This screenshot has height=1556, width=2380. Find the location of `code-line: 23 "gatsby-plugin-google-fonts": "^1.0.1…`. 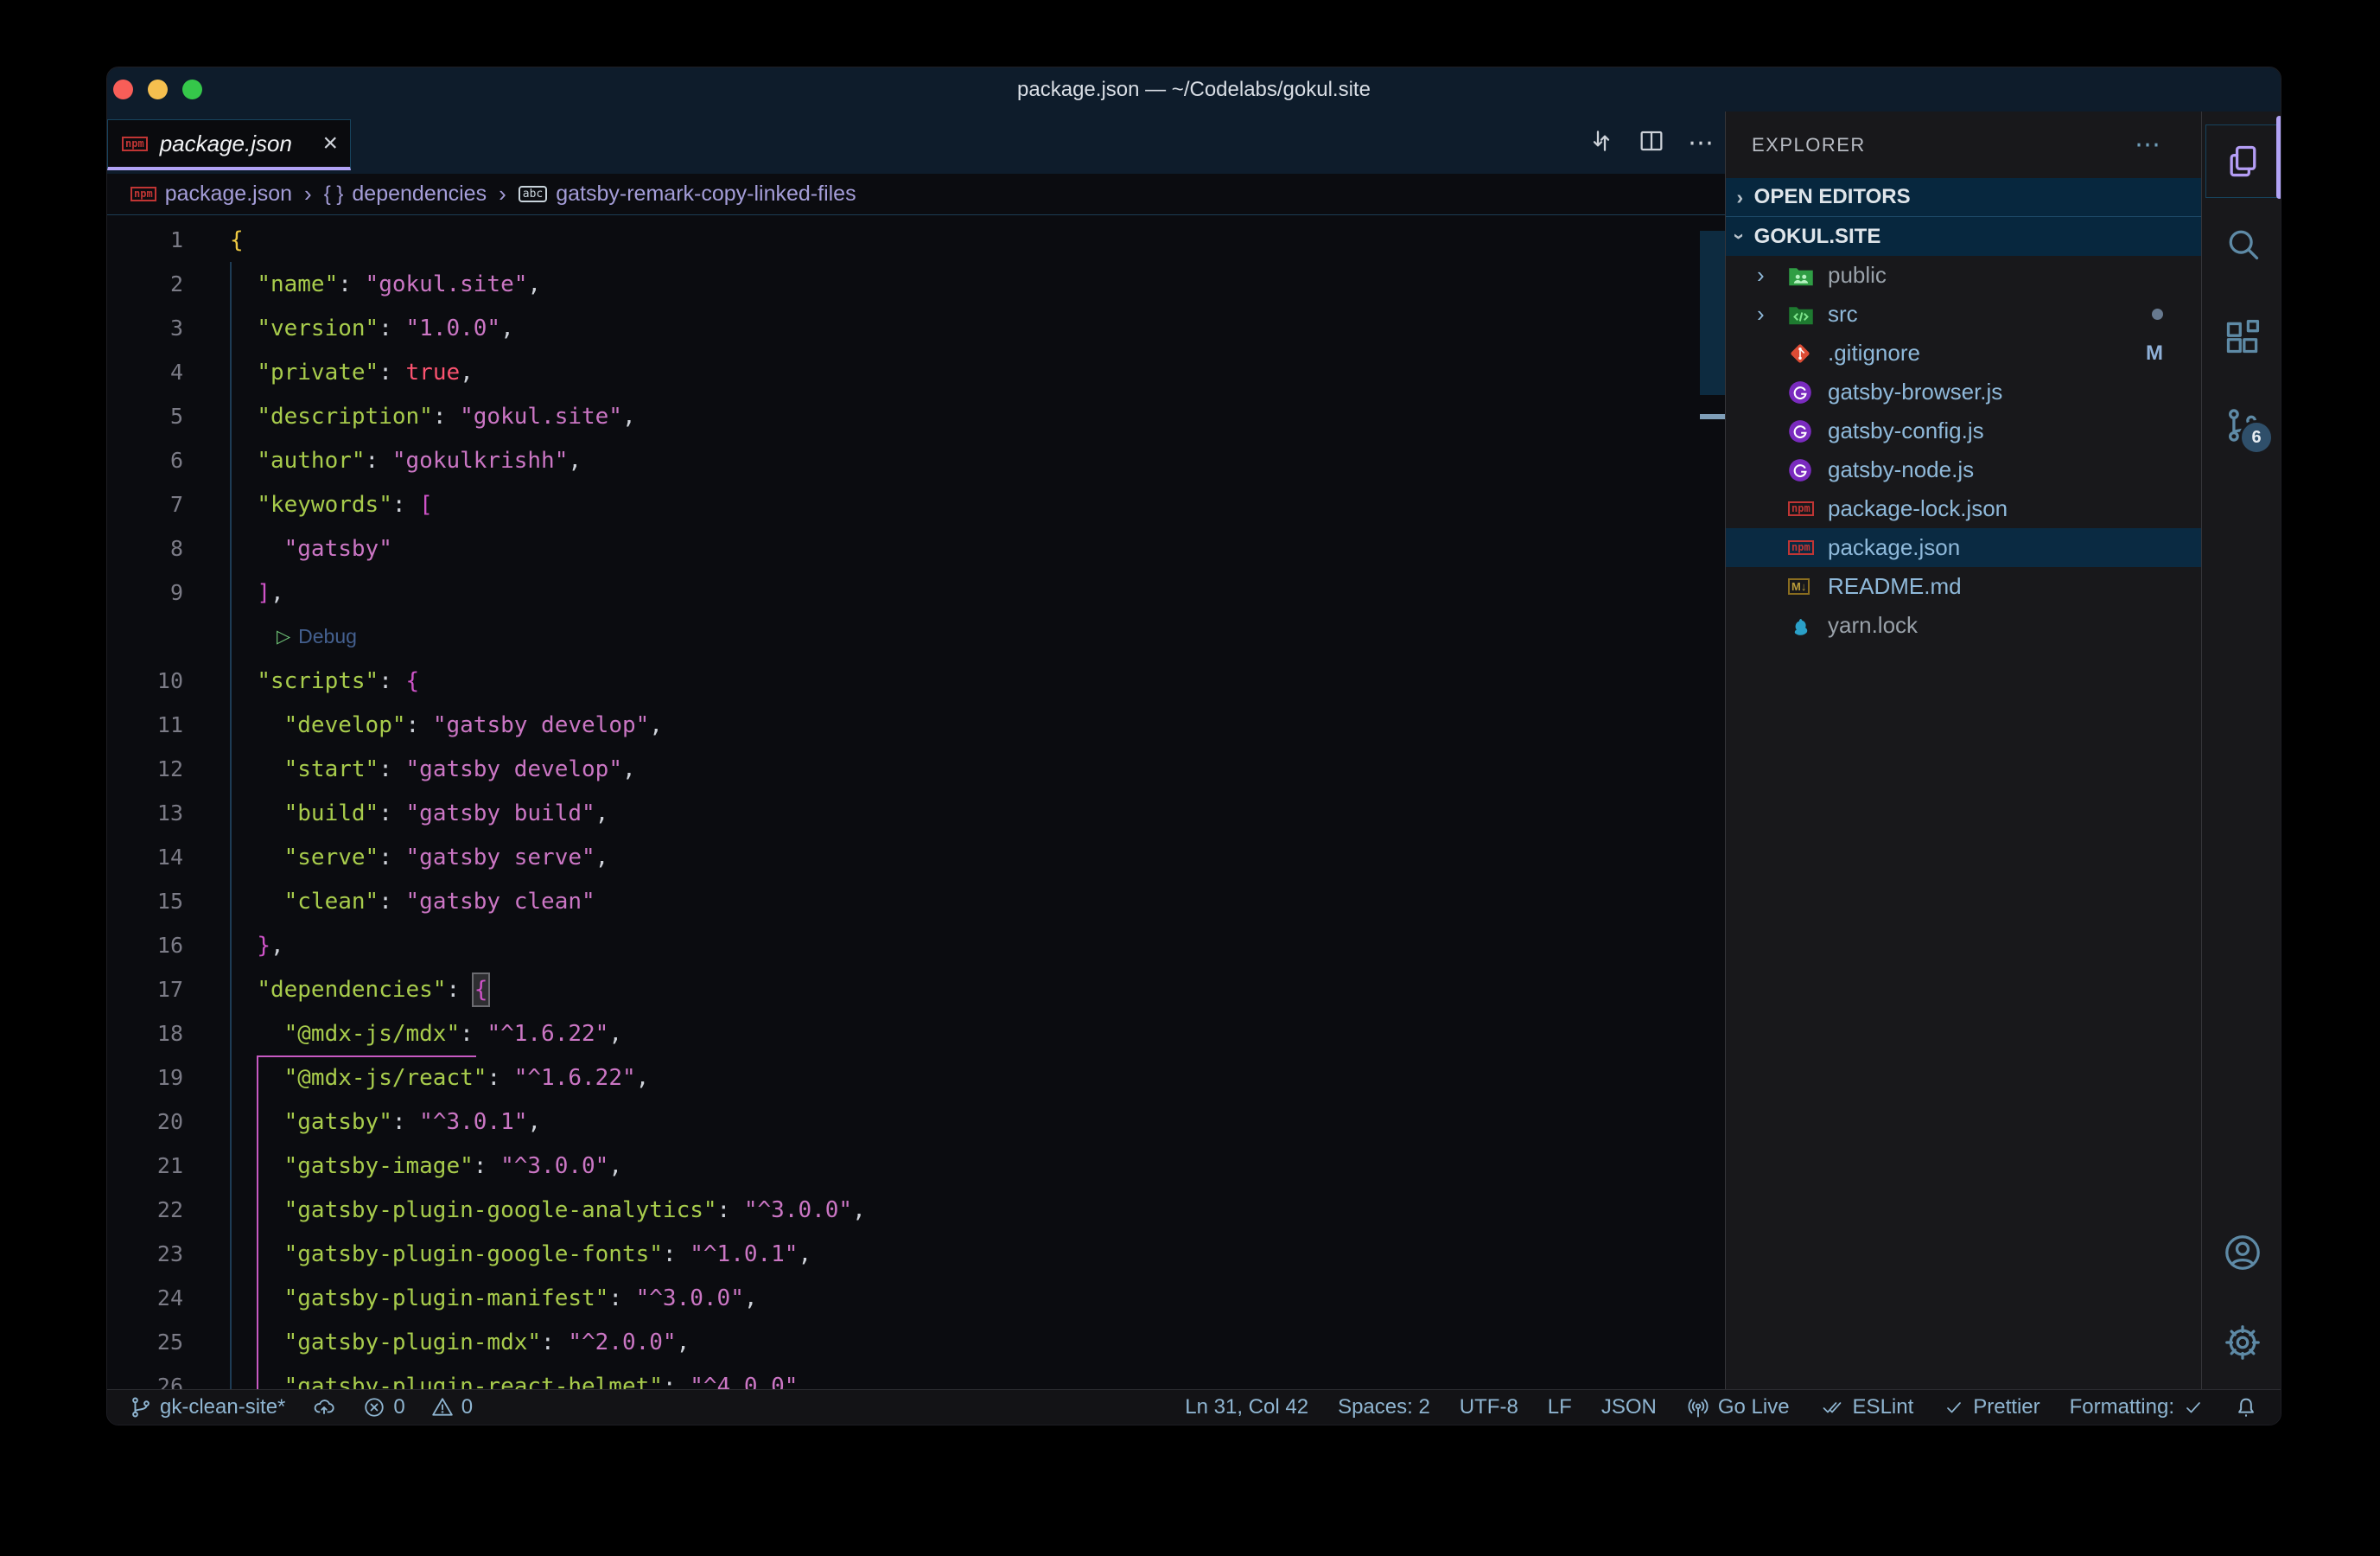

code-line: 23 "gatsby-plugin-google-fonts": "^1.0.1… is located at coordinates (916, 1254).